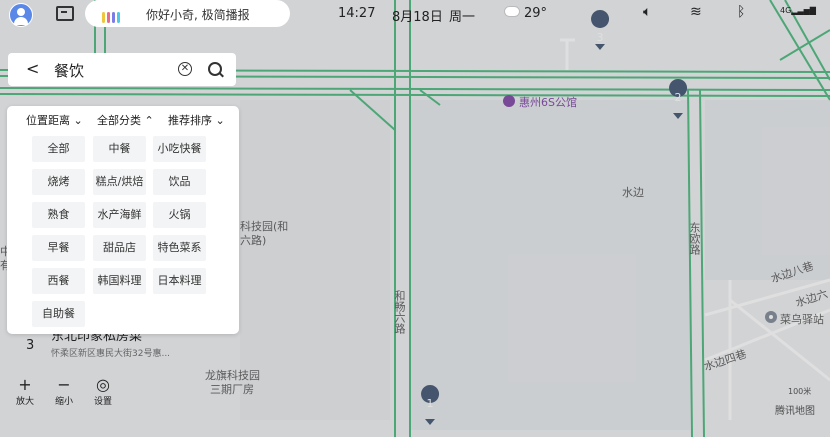 The width and height of the screenshot is (830, 437). I want to click on filter-category: 全部分类 ⌃, so click(125, 120).